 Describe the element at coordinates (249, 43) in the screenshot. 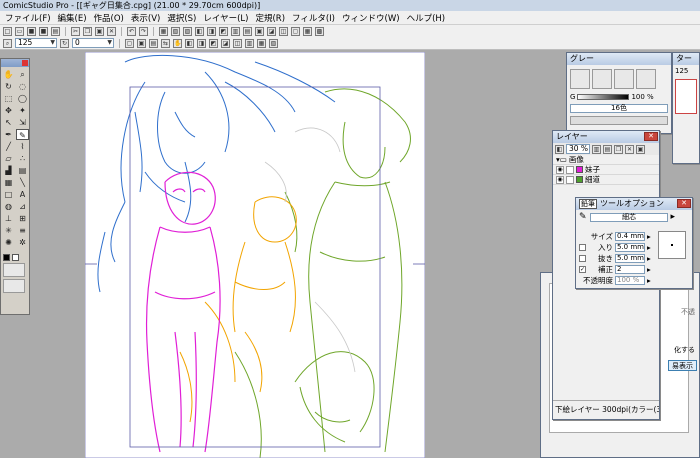

I see `view-option-icon: ▥` at that location.